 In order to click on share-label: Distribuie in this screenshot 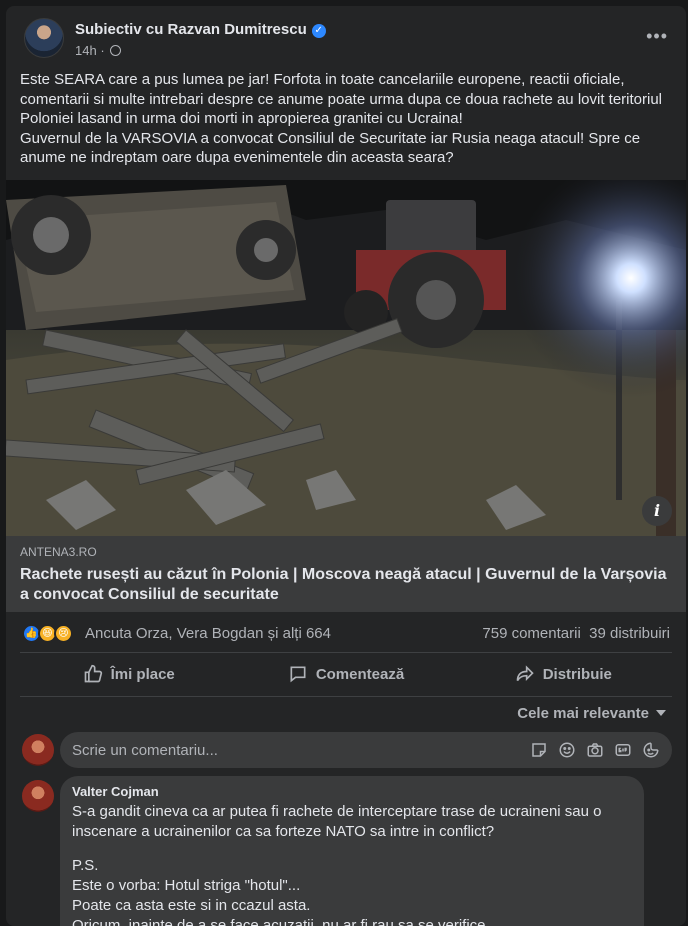, I will do `click(577, 674)`.